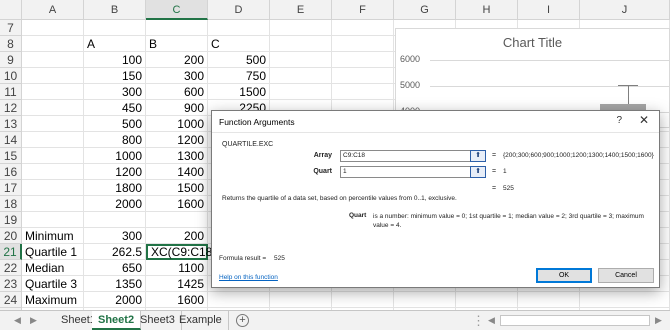 The width and height of the screenshot is (670, 330). Describe the element at coordinates (413, 172) in the screenshot. I see `quart-input: 1` at that location.